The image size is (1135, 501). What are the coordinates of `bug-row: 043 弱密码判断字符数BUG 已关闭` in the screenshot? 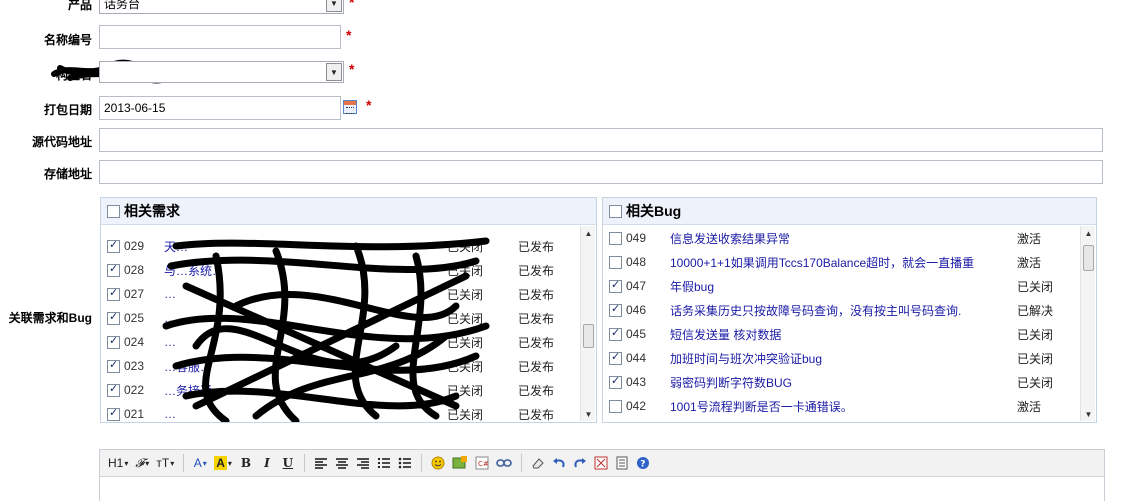 It's located at (841, 382).